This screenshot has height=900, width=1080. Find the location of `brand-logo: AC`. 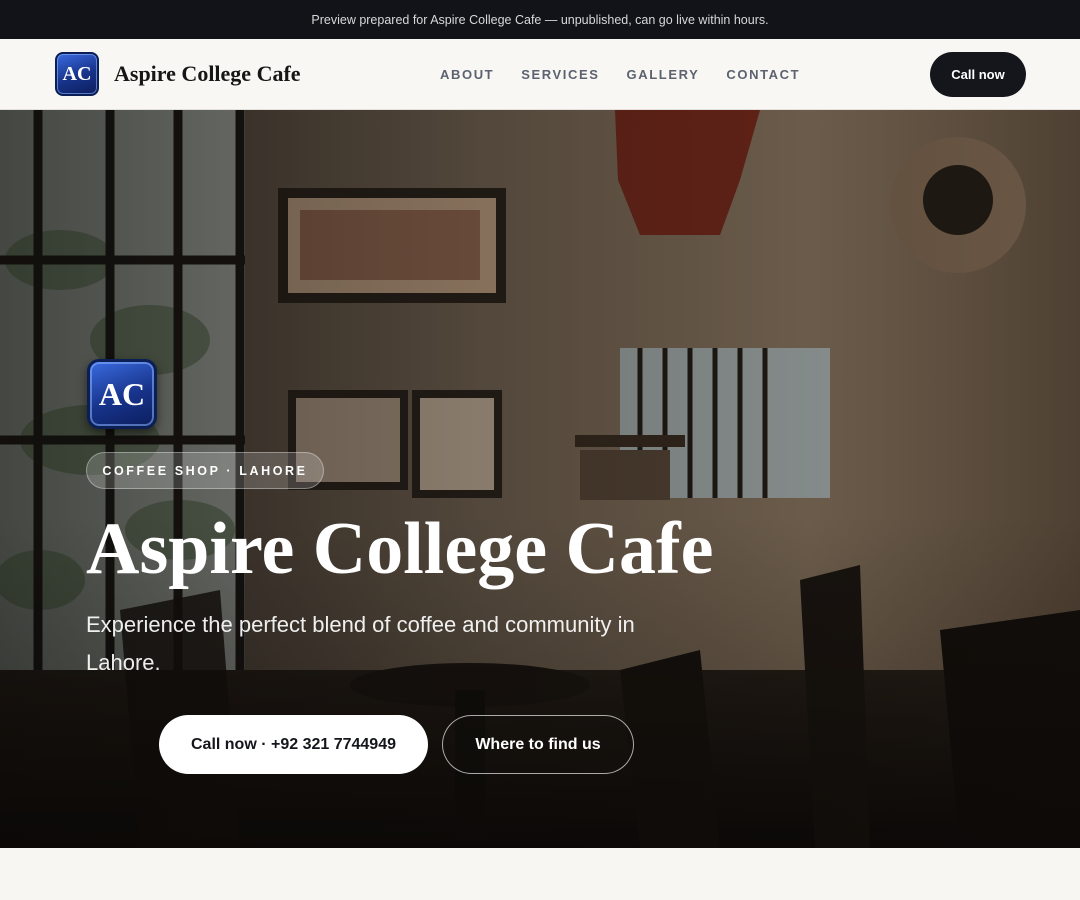

brand-logo: AC is located at coordinates (77, 74).